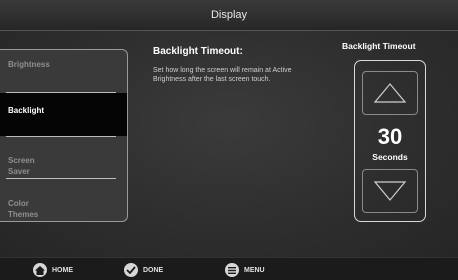 This screenshot has width=458, height=280. Describe the element at coordinates (23, 209) in the screenshot. I see `menu-item-label: Color Themes` at that location.